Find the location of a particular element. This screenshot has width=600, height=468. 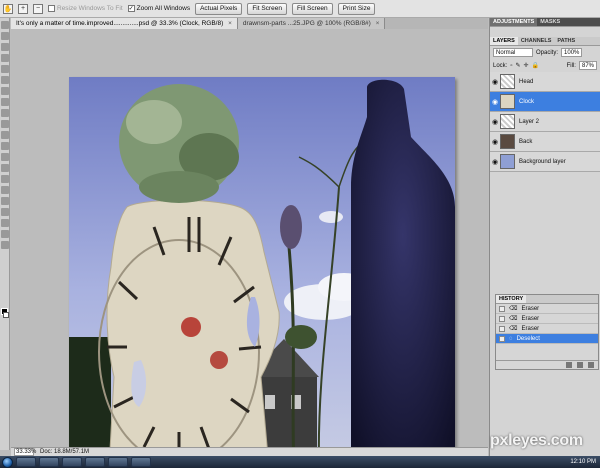

move-tool-icon is located at coordinates (5, 25).